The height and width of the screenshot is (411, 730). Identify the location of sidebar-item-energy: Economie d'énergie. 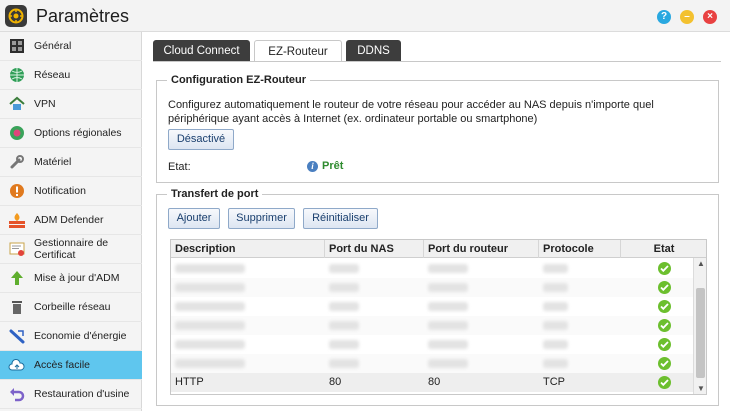
(71, 336).